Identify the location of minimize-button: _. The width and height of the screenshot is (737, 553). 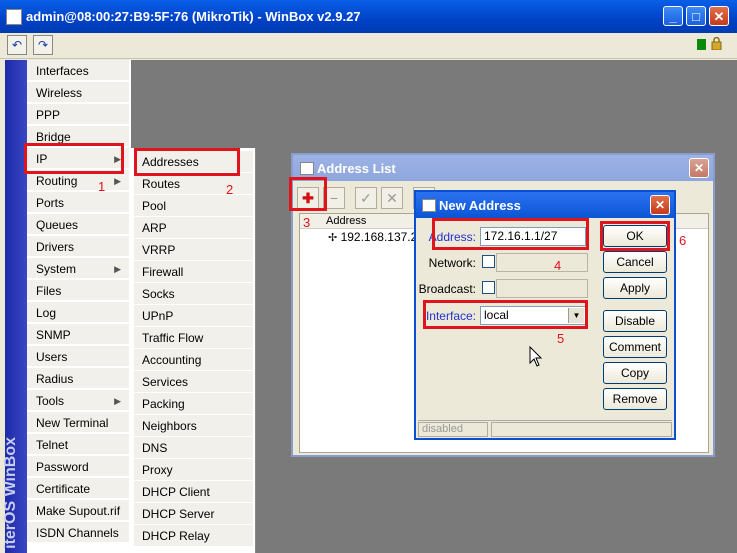
(673, 16).